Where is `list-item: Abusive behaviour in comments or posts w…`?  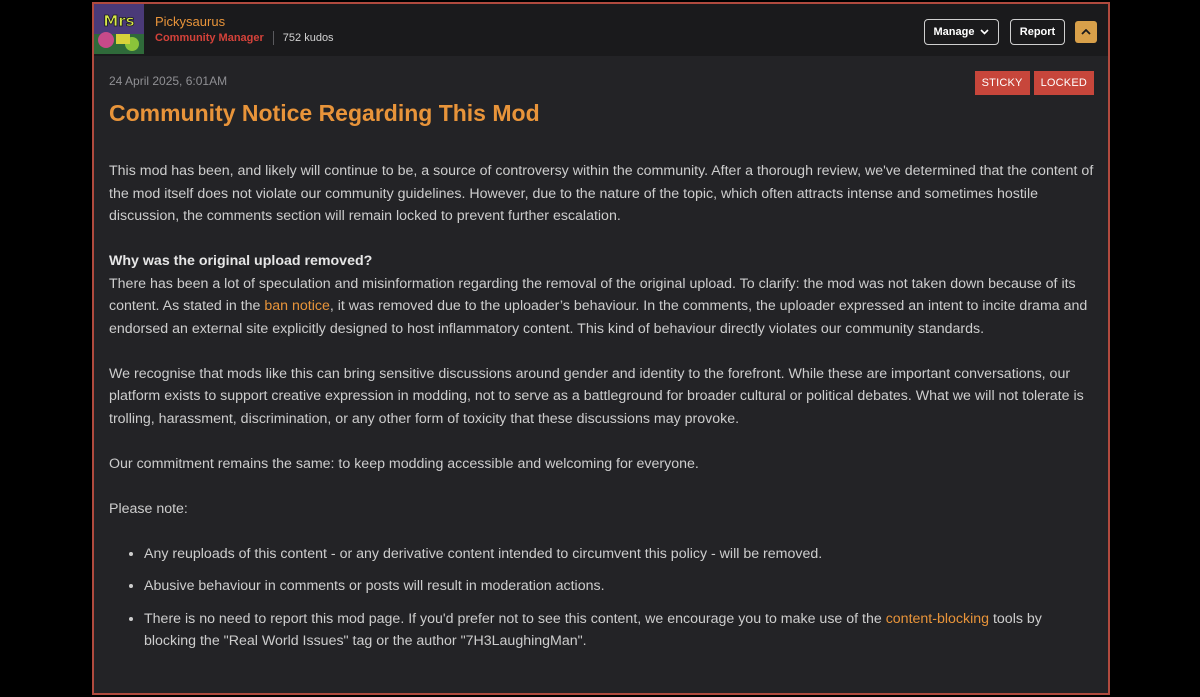 list-item: Abusive behaviour in comments or posts w… is located at coordinates (619, 586).